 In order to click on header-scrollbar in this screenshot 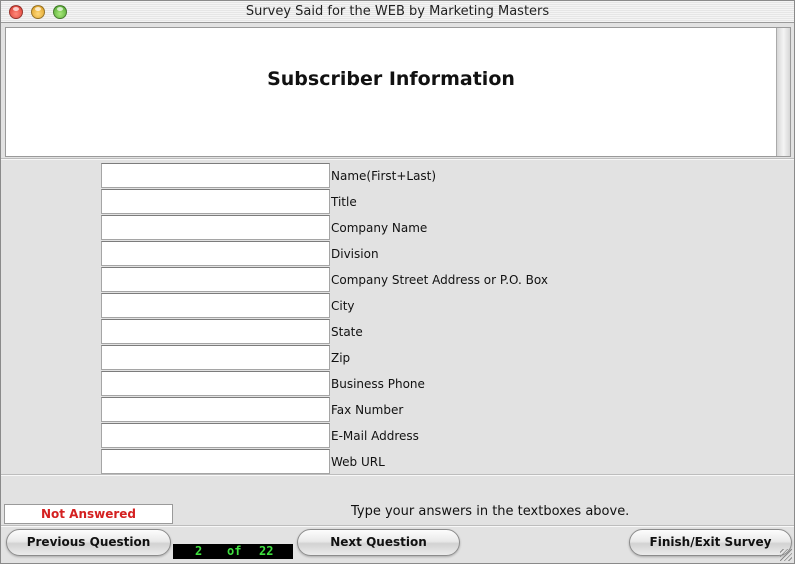, I will do `click(783, 92)`.